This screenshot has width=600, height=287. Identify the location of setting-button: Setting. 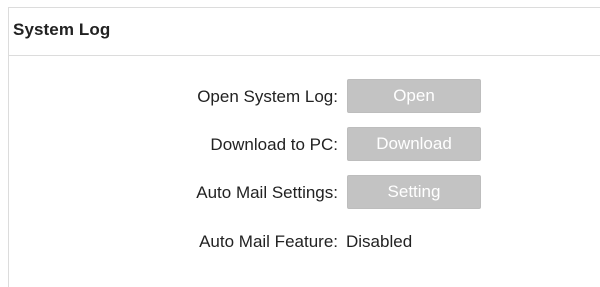
(414, 192).